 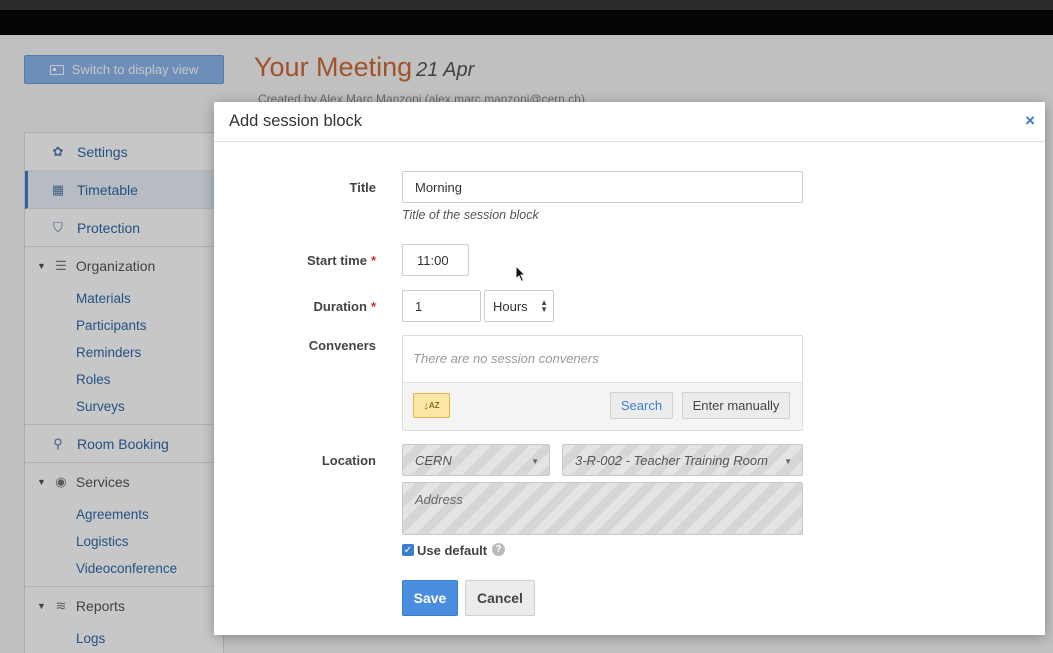 I want to click on start-time-input: 11:00, so click(x=435, y=260).